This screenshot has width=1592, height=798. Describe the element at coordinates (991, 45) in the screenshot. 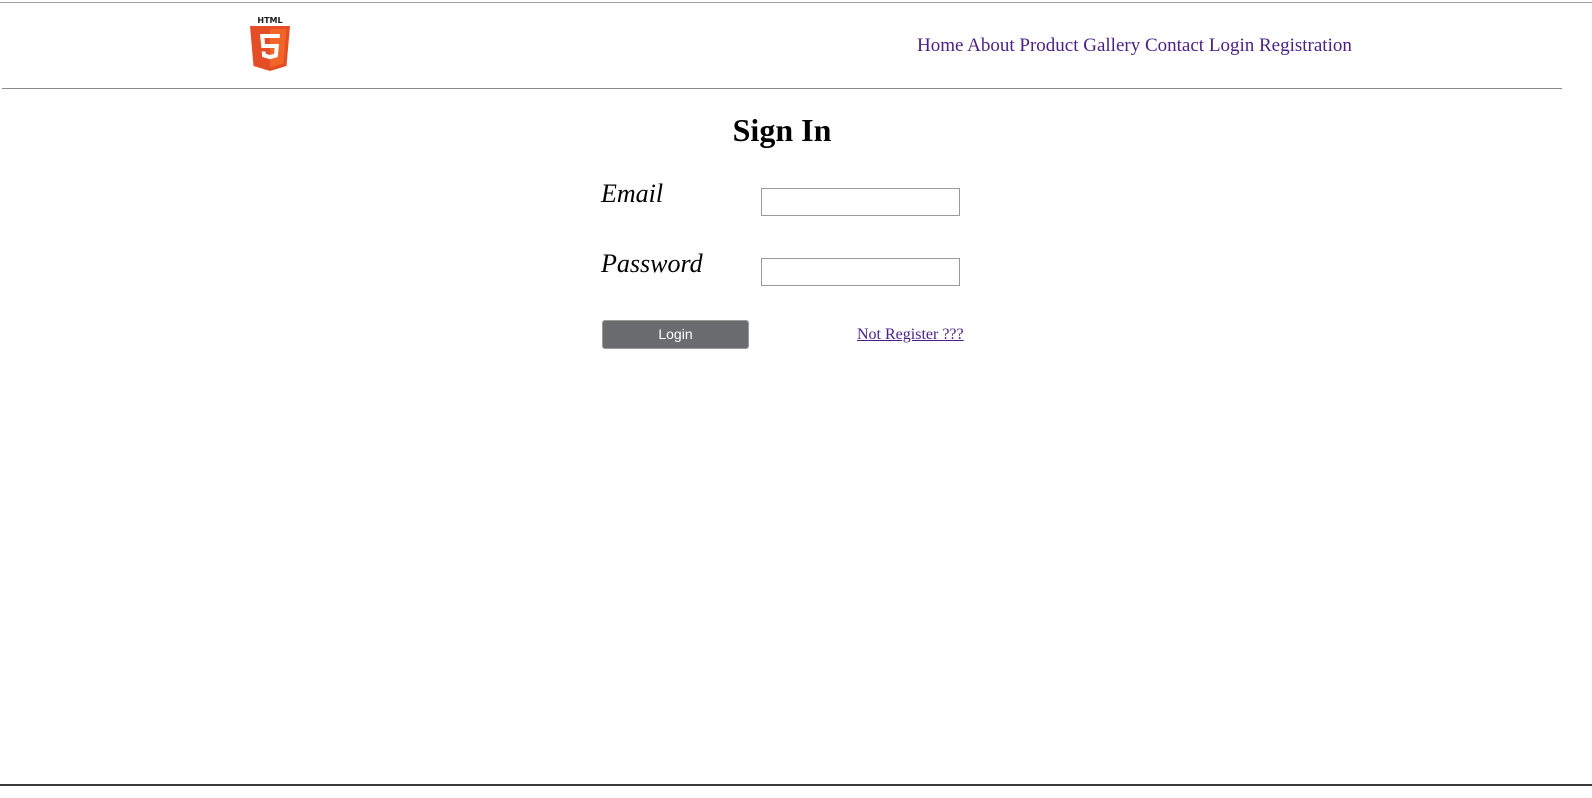

I see `nav-about-link: About` at that location.